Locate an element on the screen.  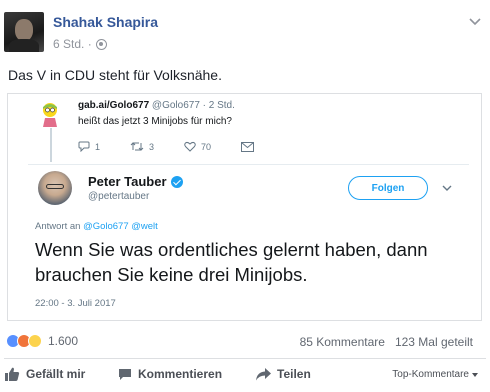
reply-to-prefix: Antwort an is located at coordinates (58, 226).